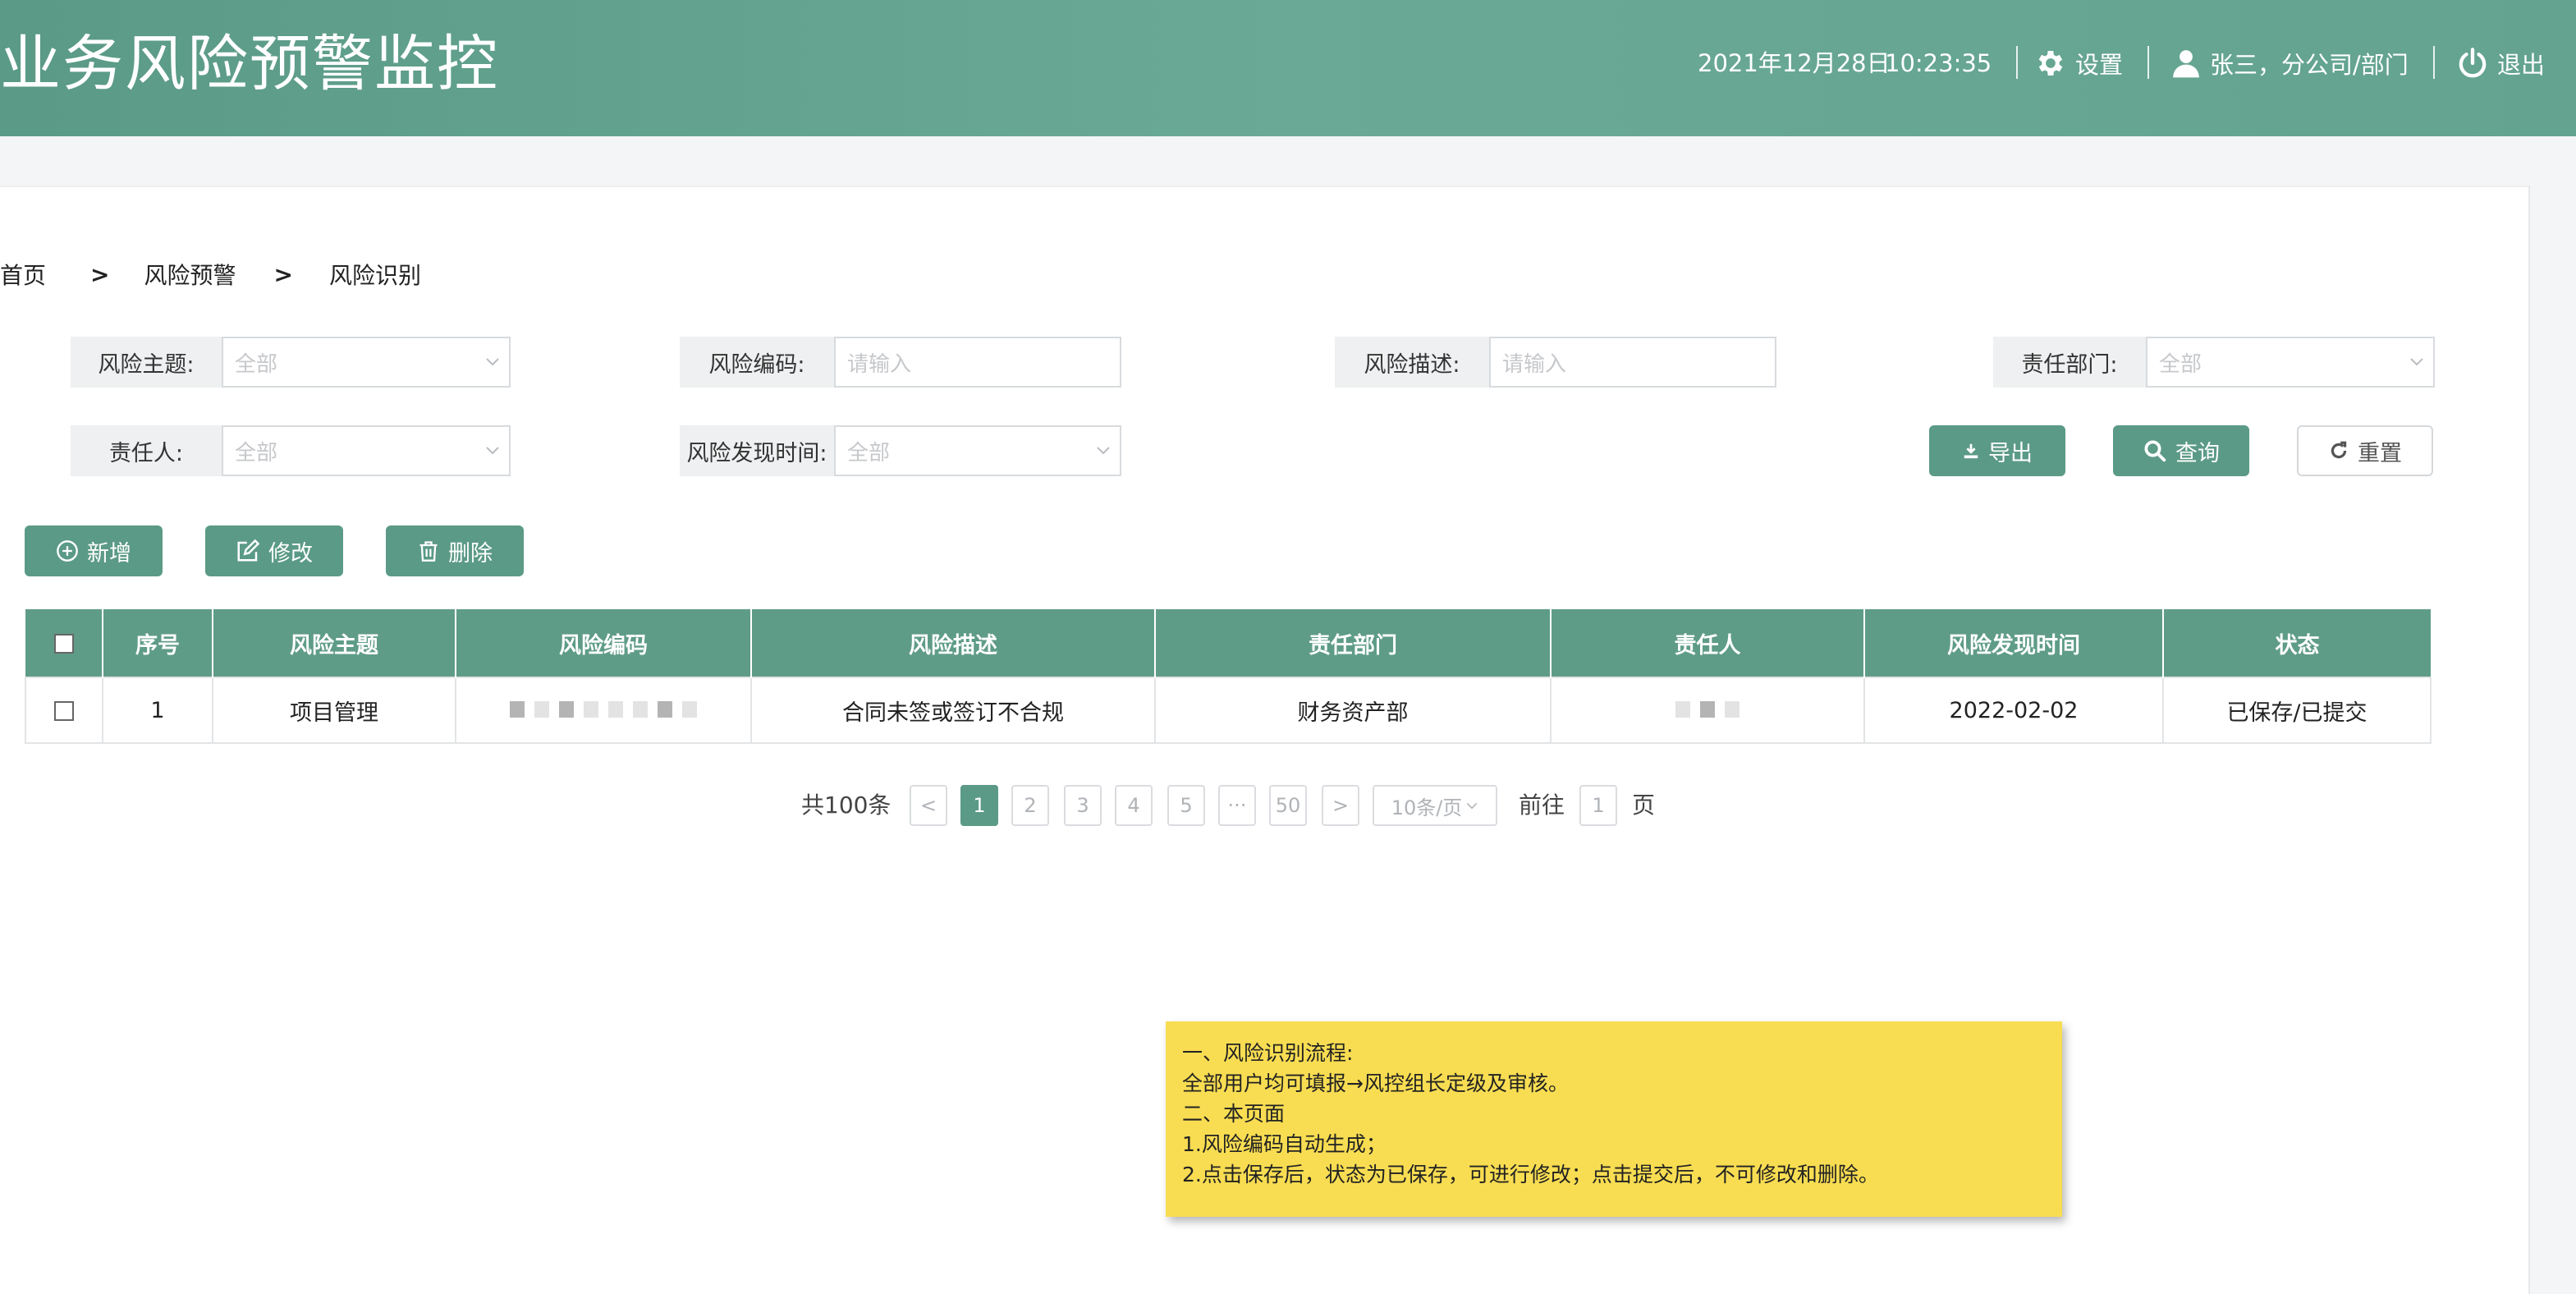 The width and height of the screenshot is (2576, 1294). I want to click on page-button: 5, so click(1186, 805).